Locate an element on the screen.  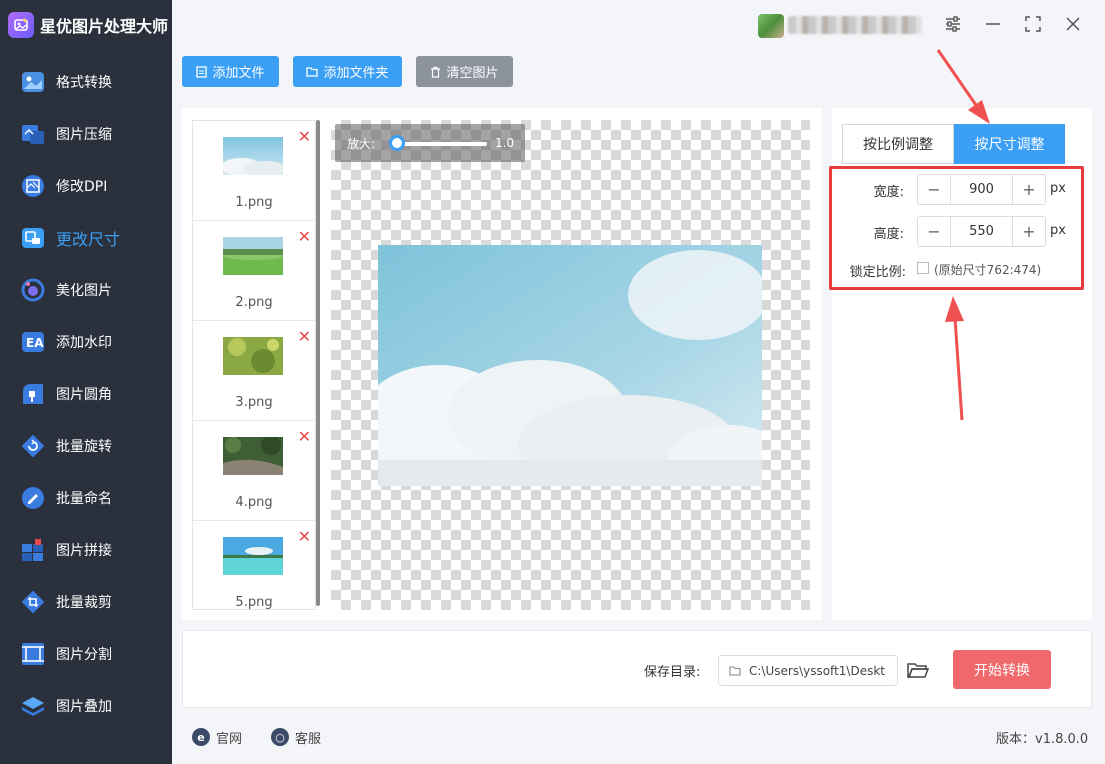
sidebar-item-rotate: 批量旋转 is located at coordinates (86, 446).